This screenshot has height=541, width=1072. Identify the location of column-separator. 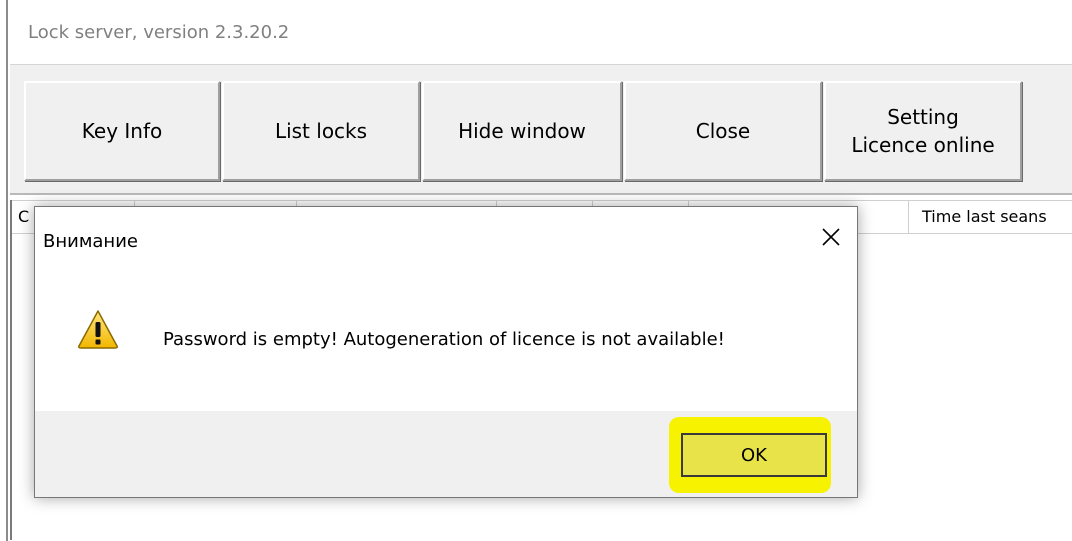
(908, 217).